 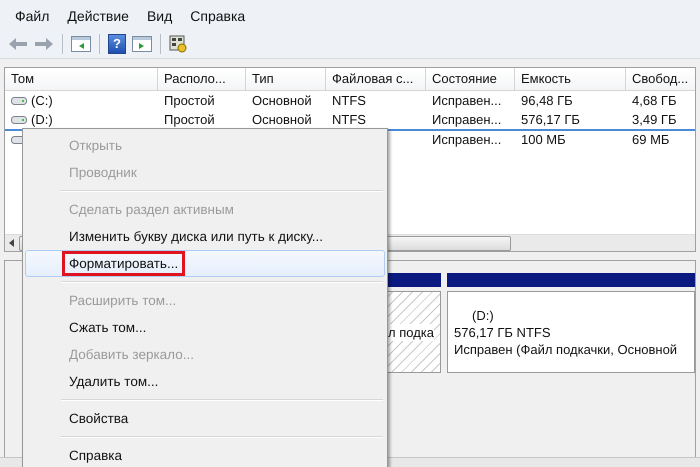 I want to click on table-cell: 3,49 ГБ, so click(x=654, y=119).